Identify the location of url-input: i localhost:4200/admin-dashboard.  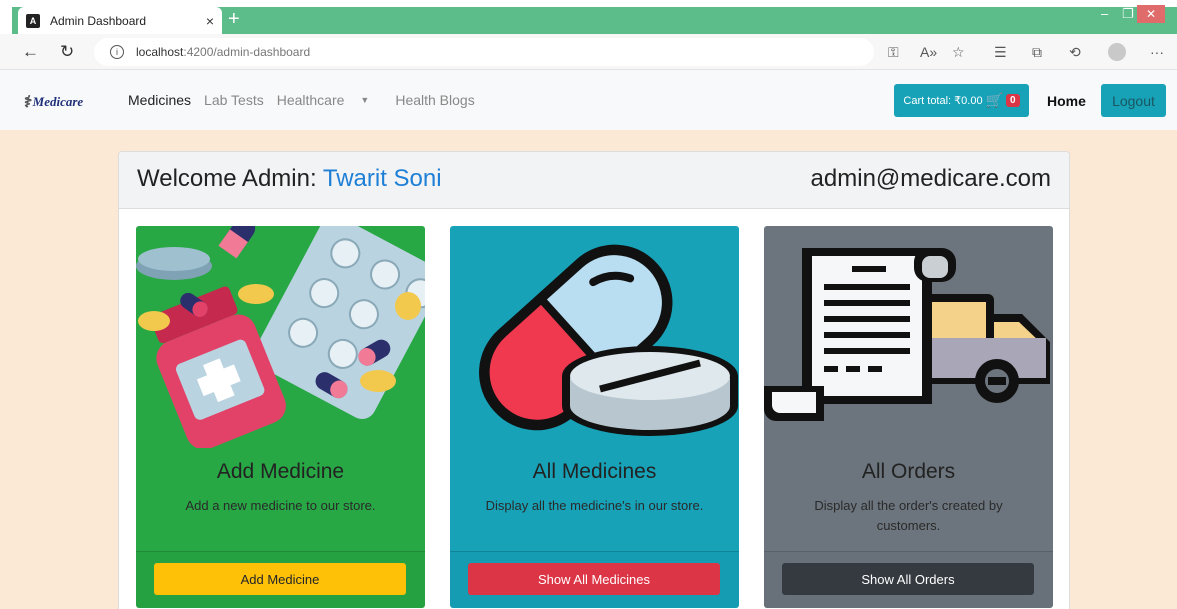
(484, 52).